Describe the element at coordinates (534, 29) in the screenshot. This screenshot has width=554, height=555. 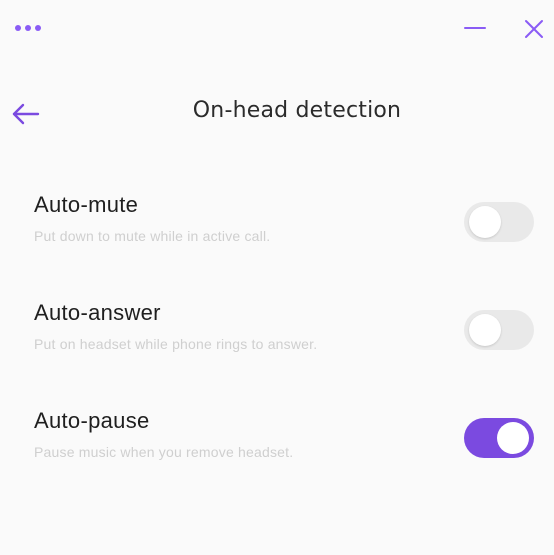
I see `close-icon` at that location.